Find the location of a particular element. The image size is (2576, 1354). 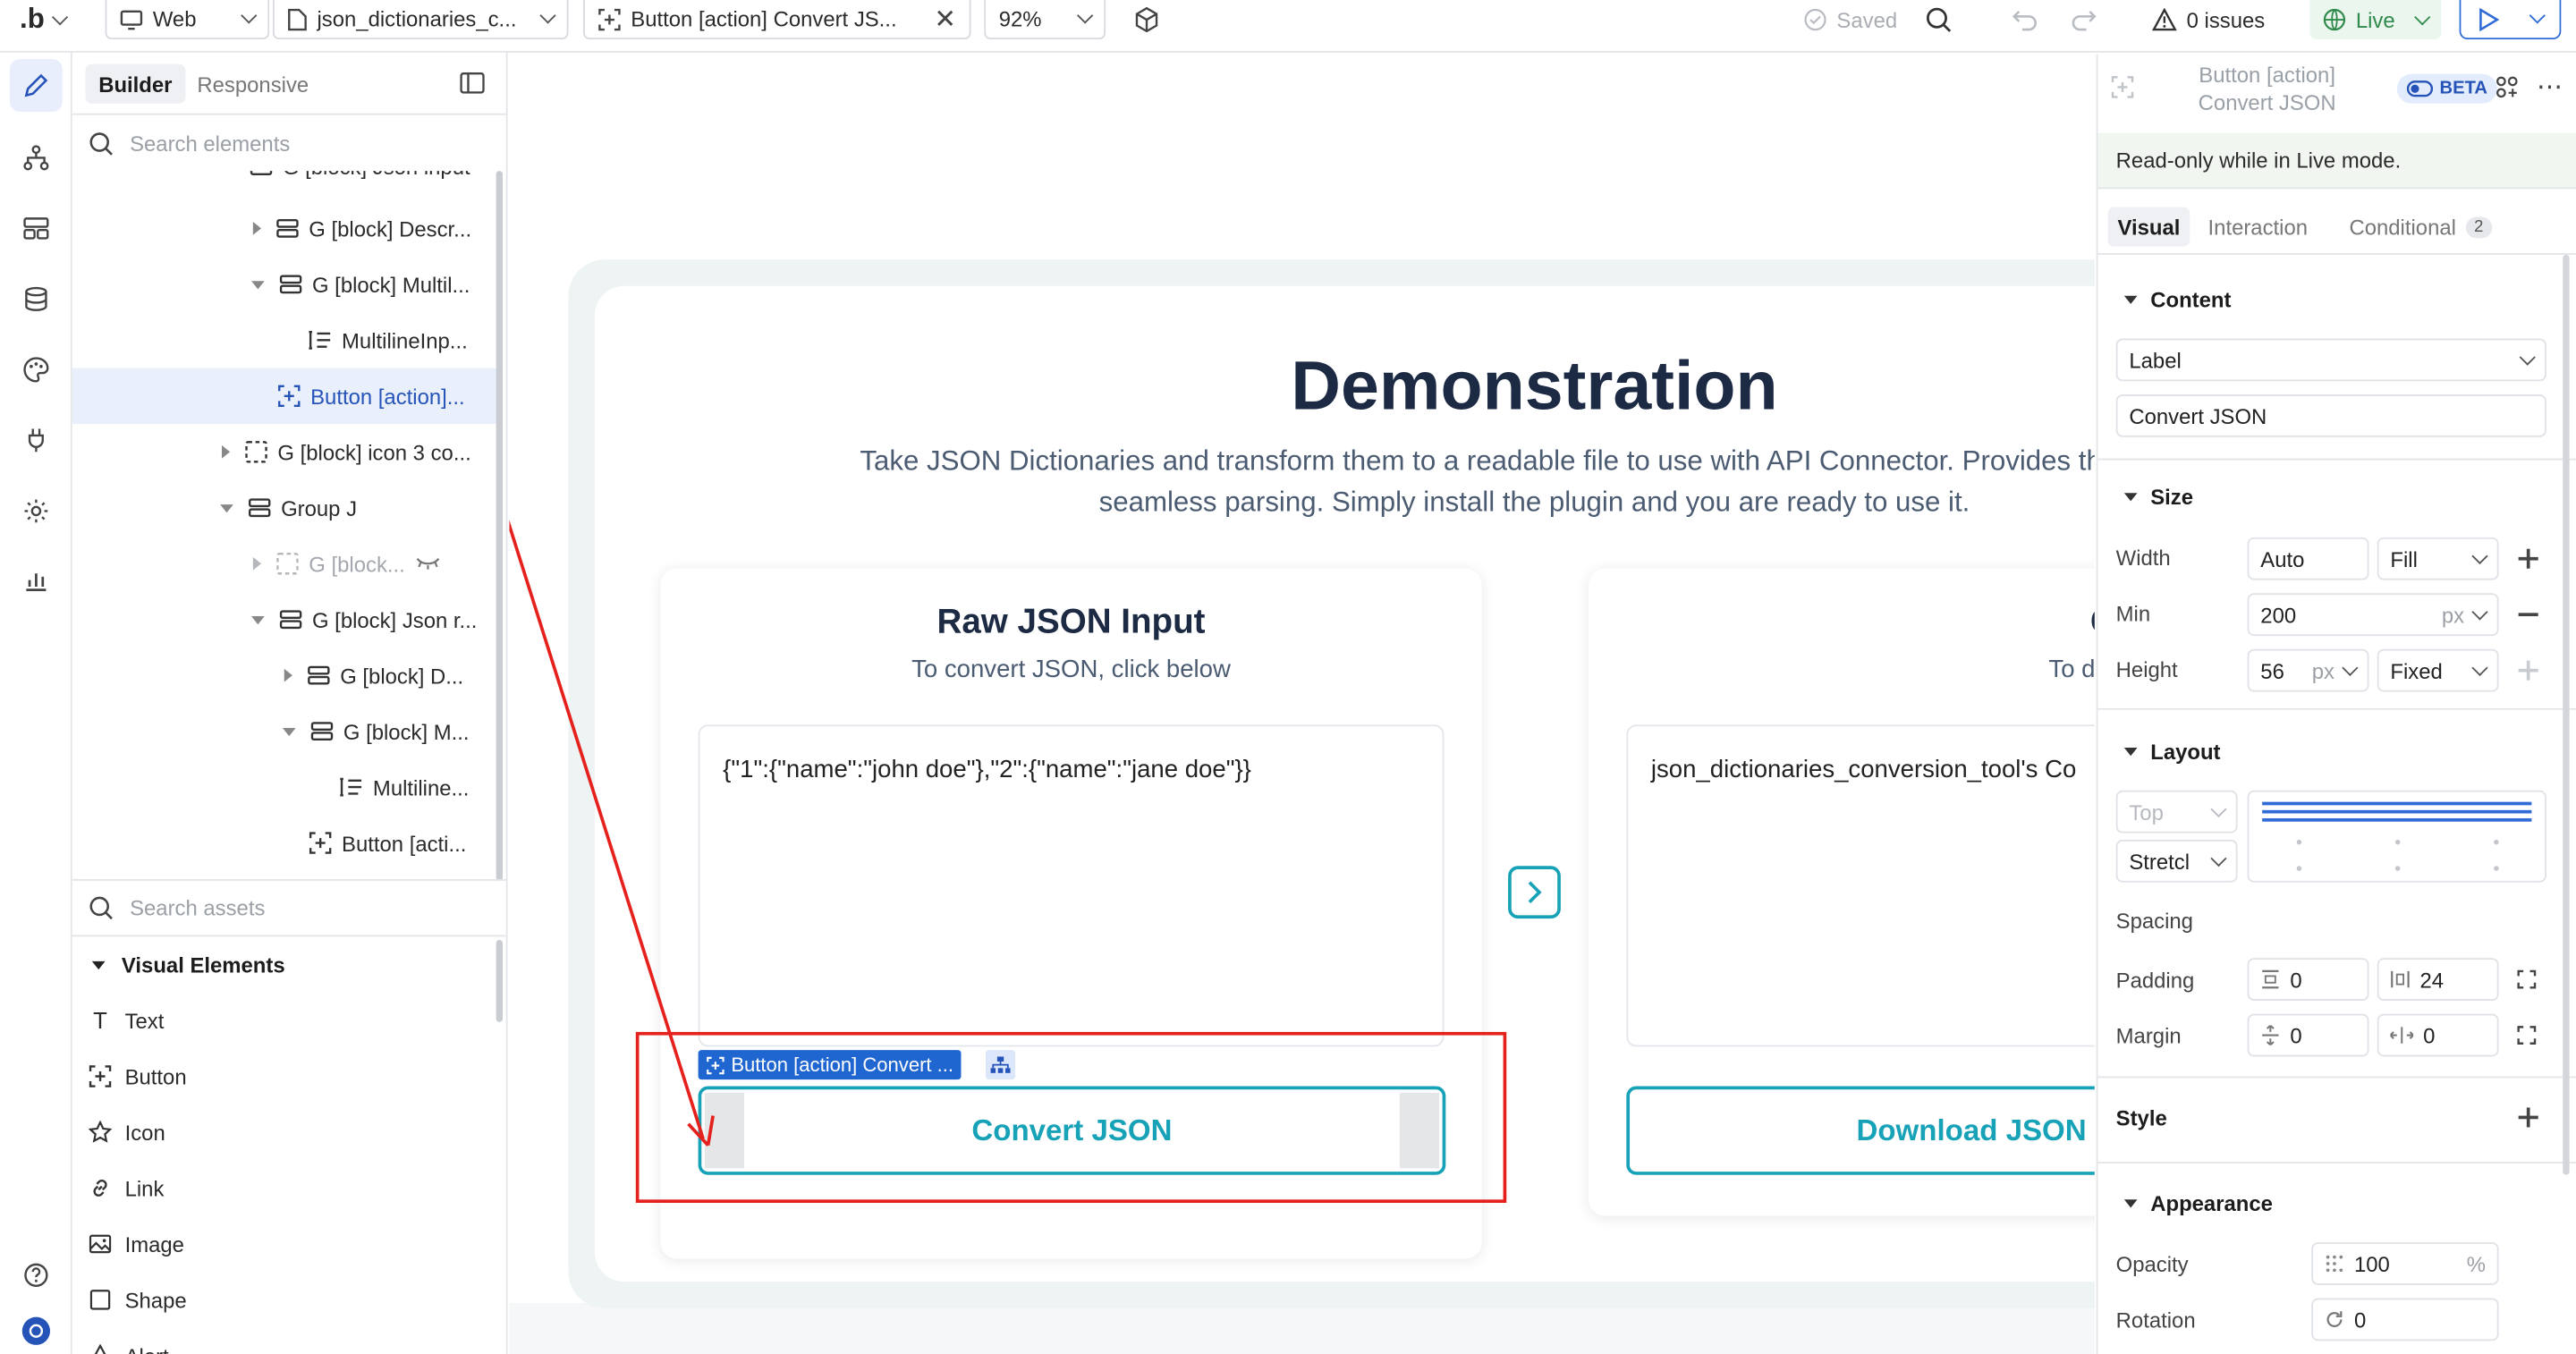

content-section-toggle: Content is located at coordinates (2177, 299).